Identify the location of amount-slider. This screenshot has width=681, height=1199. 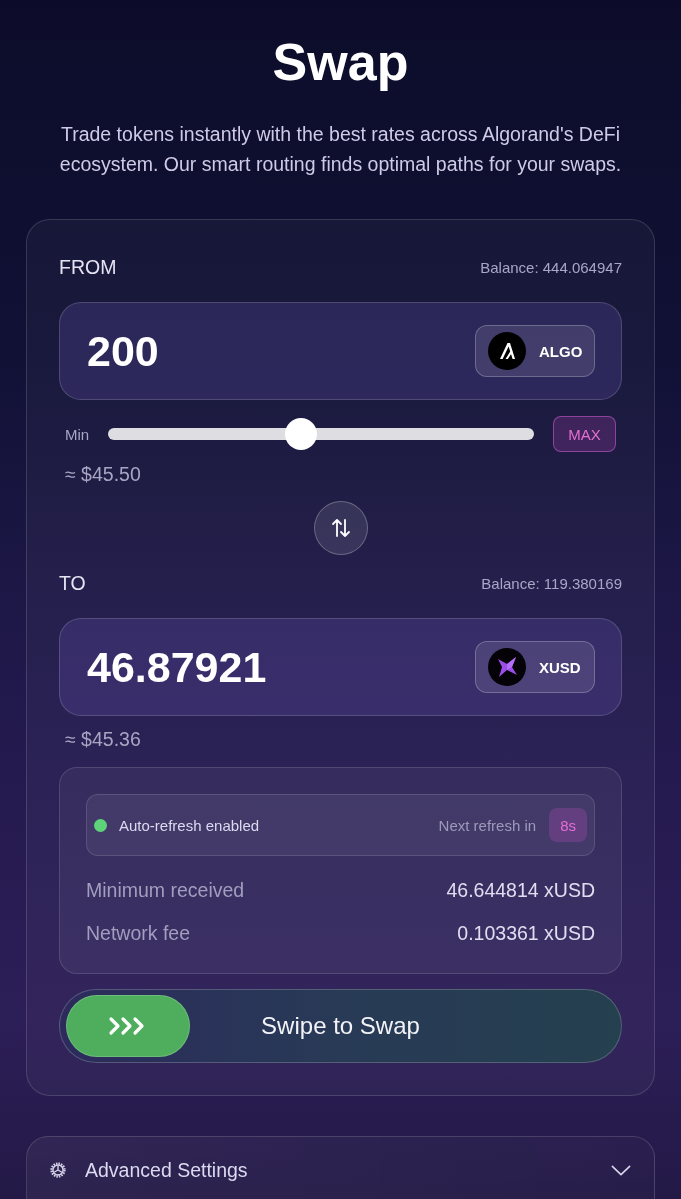
(321, 434).